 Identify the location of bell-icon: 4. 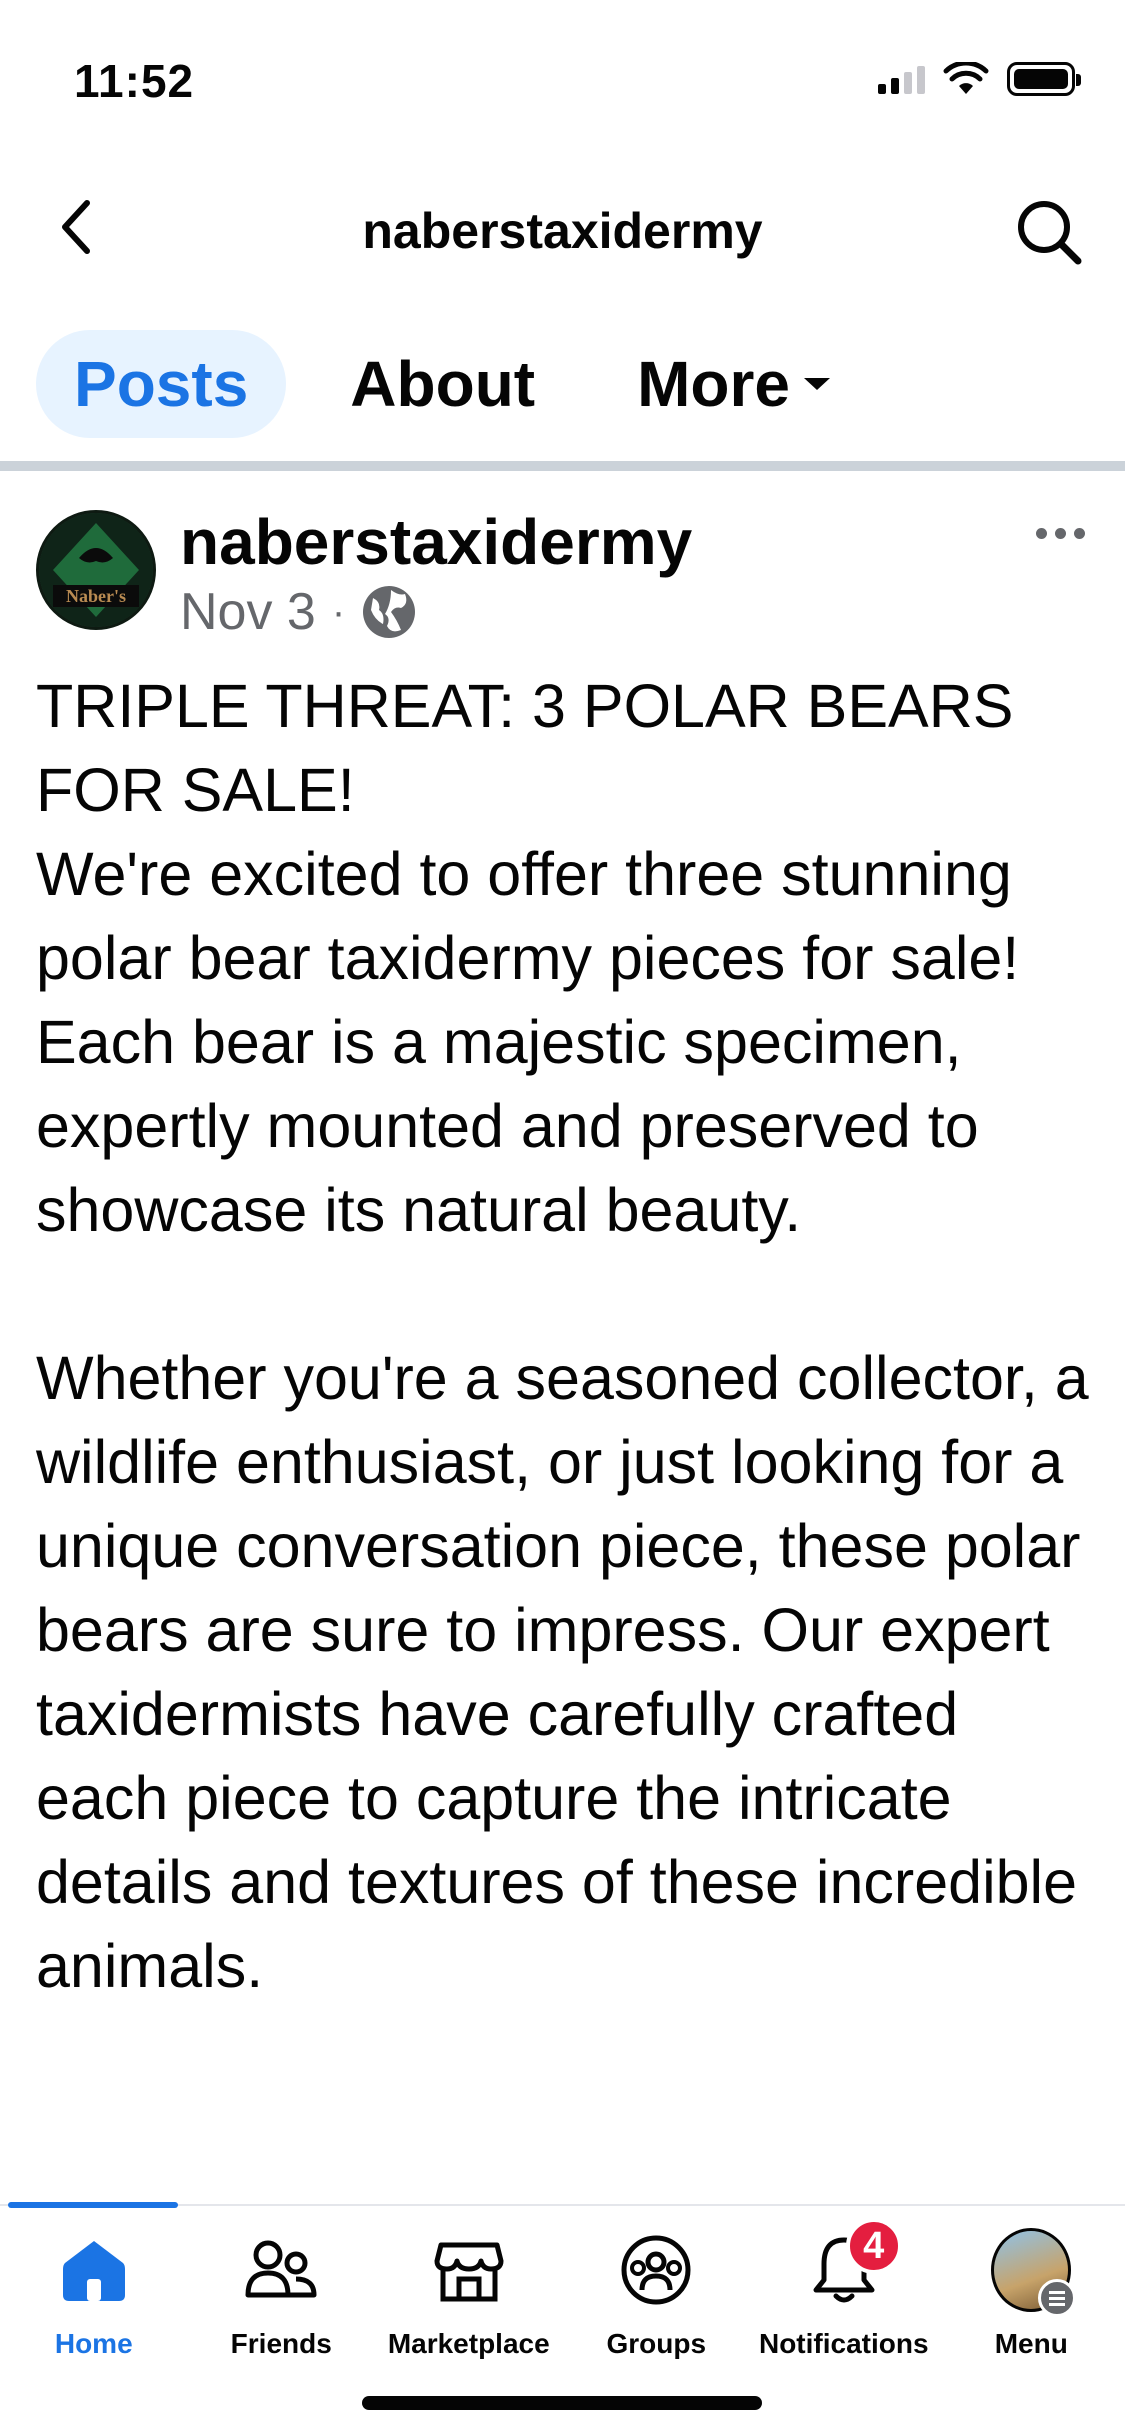
(853, 2264).